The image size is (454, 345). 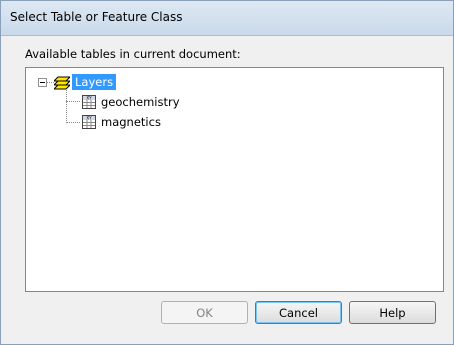 I want to click on dialog-title: Select Table or Feature Class, so click(x=96, y=17).